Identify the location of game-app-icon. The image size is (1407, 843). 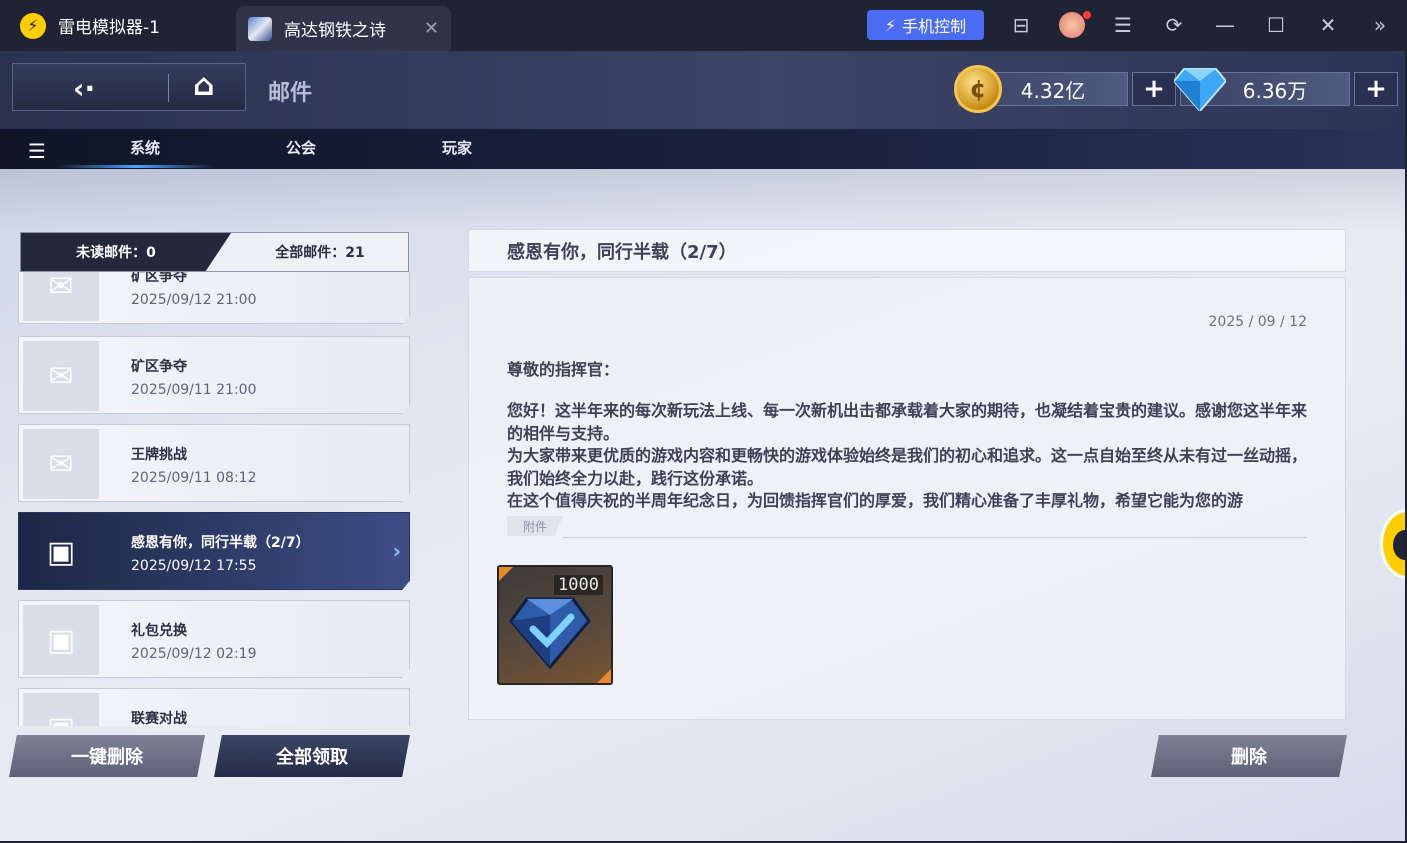
(260, 28).